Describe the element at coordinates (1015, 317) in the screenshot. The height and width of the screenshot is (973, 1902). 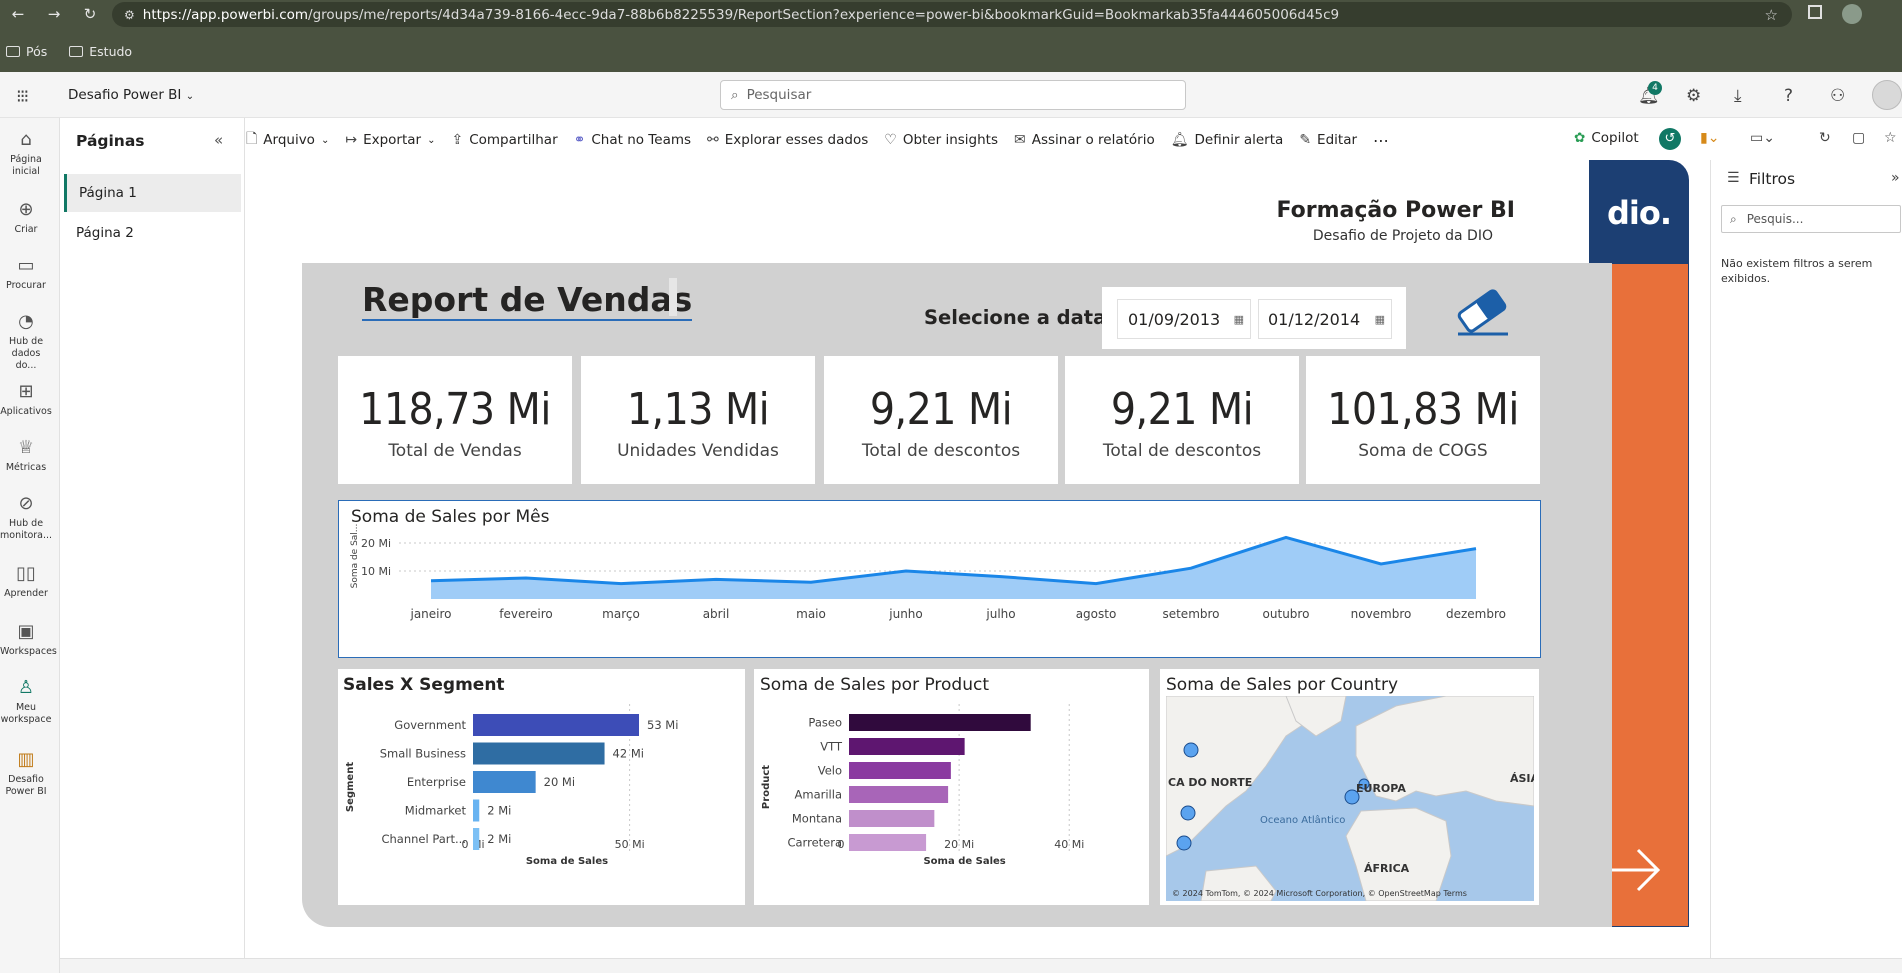
I see `date-label: Selecione a data` at that location.